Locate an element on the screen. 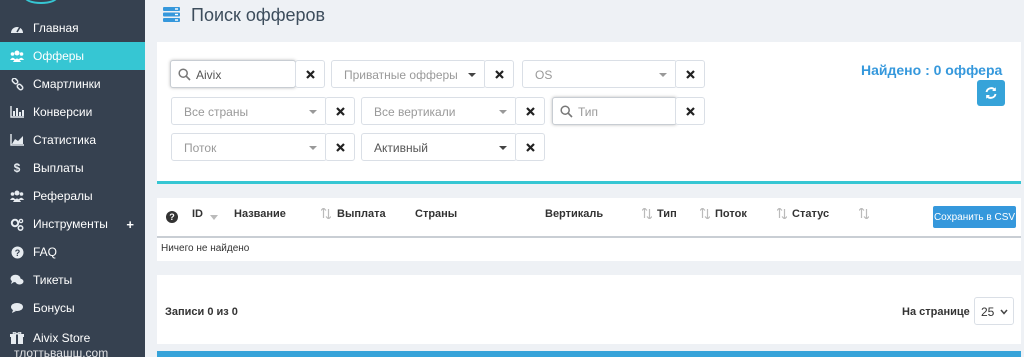 The width and height of the screenshot is (1024, 357). bottom-bar is located at coordinates (589, 354).